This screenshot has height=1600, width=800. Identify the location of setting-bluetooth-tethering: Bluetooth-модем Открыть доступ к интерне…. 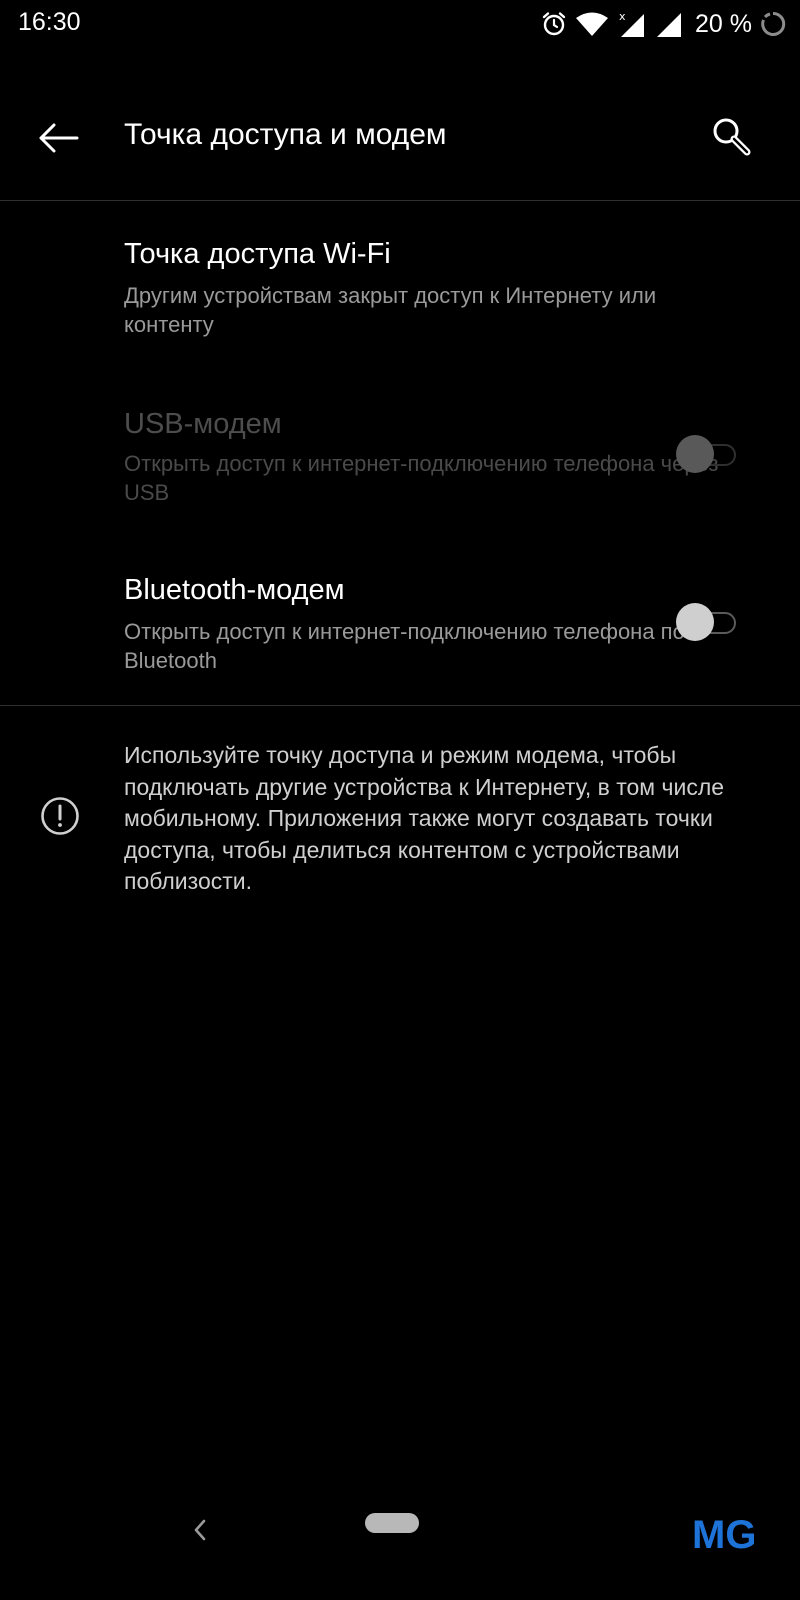
(400, 618).